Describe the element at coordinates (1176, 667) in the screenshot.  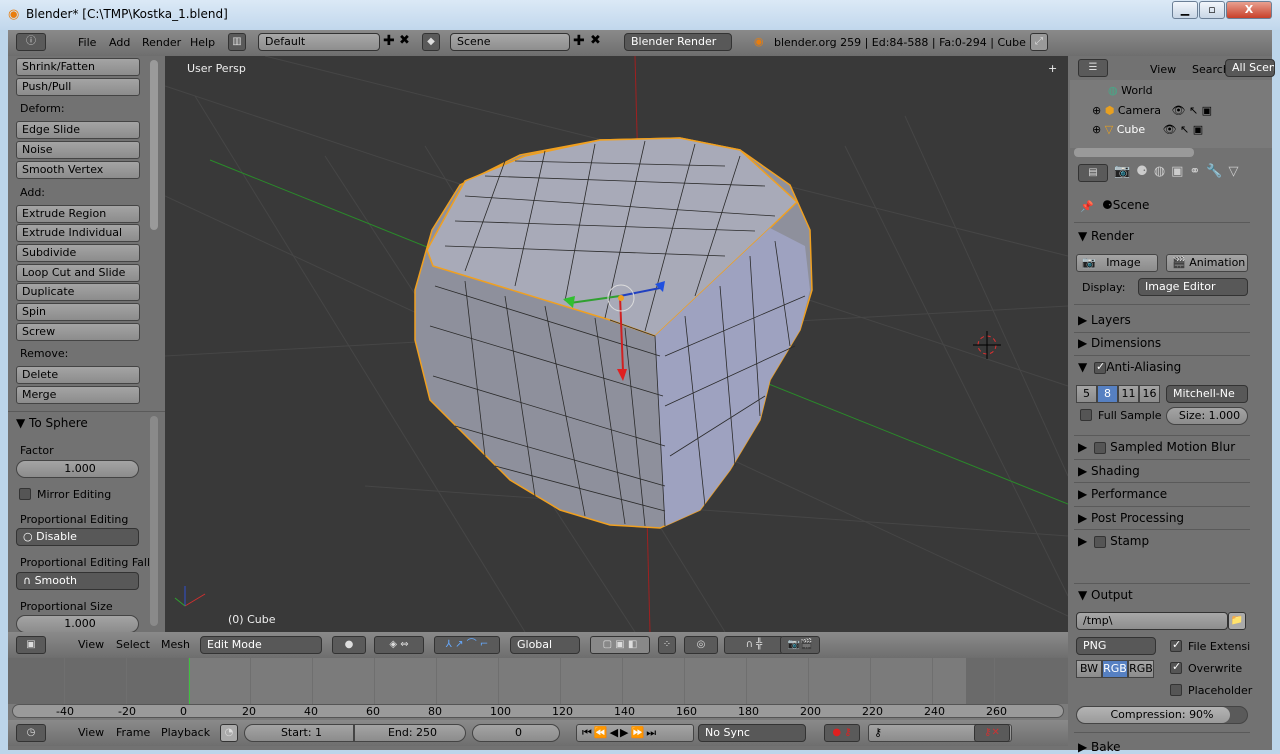
I see `overwrite-checkbox` at that location.